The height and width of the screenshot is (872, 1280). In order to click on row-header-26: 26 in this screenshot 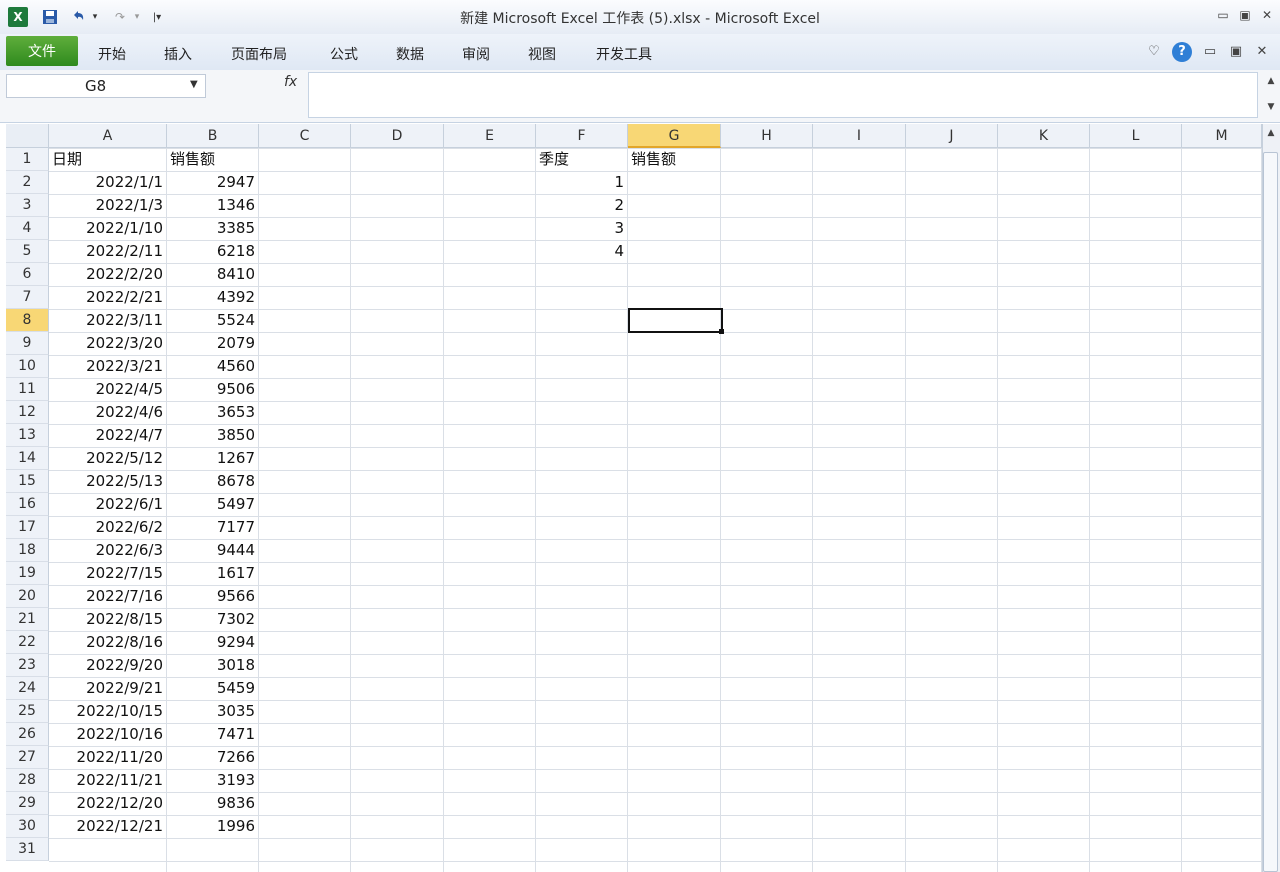, I will do `click(27, 734)`.